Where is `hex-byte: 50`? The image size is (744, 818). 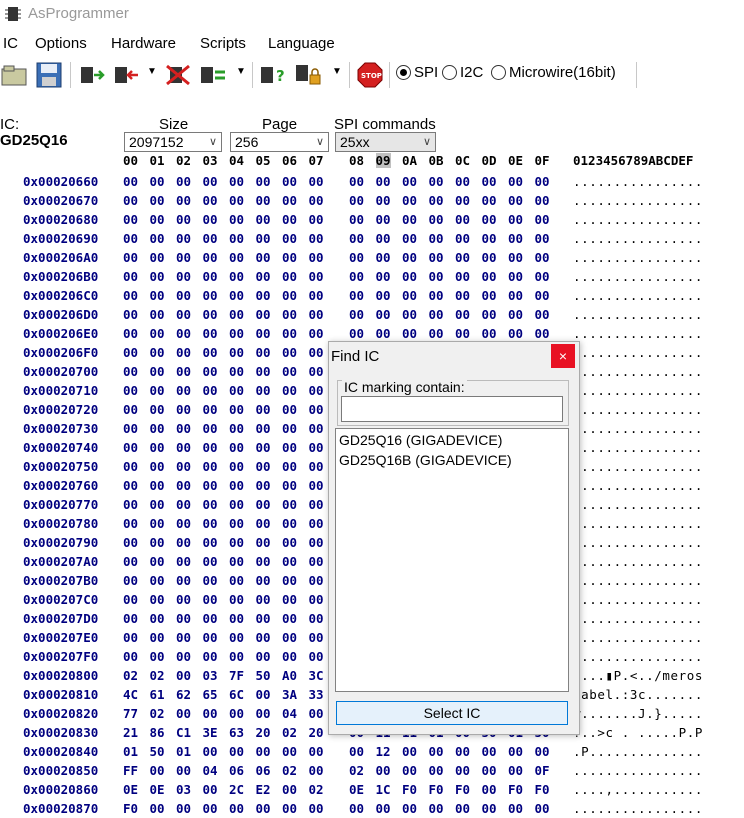 hex-byte: 50 is located at coordinates (157, 751).